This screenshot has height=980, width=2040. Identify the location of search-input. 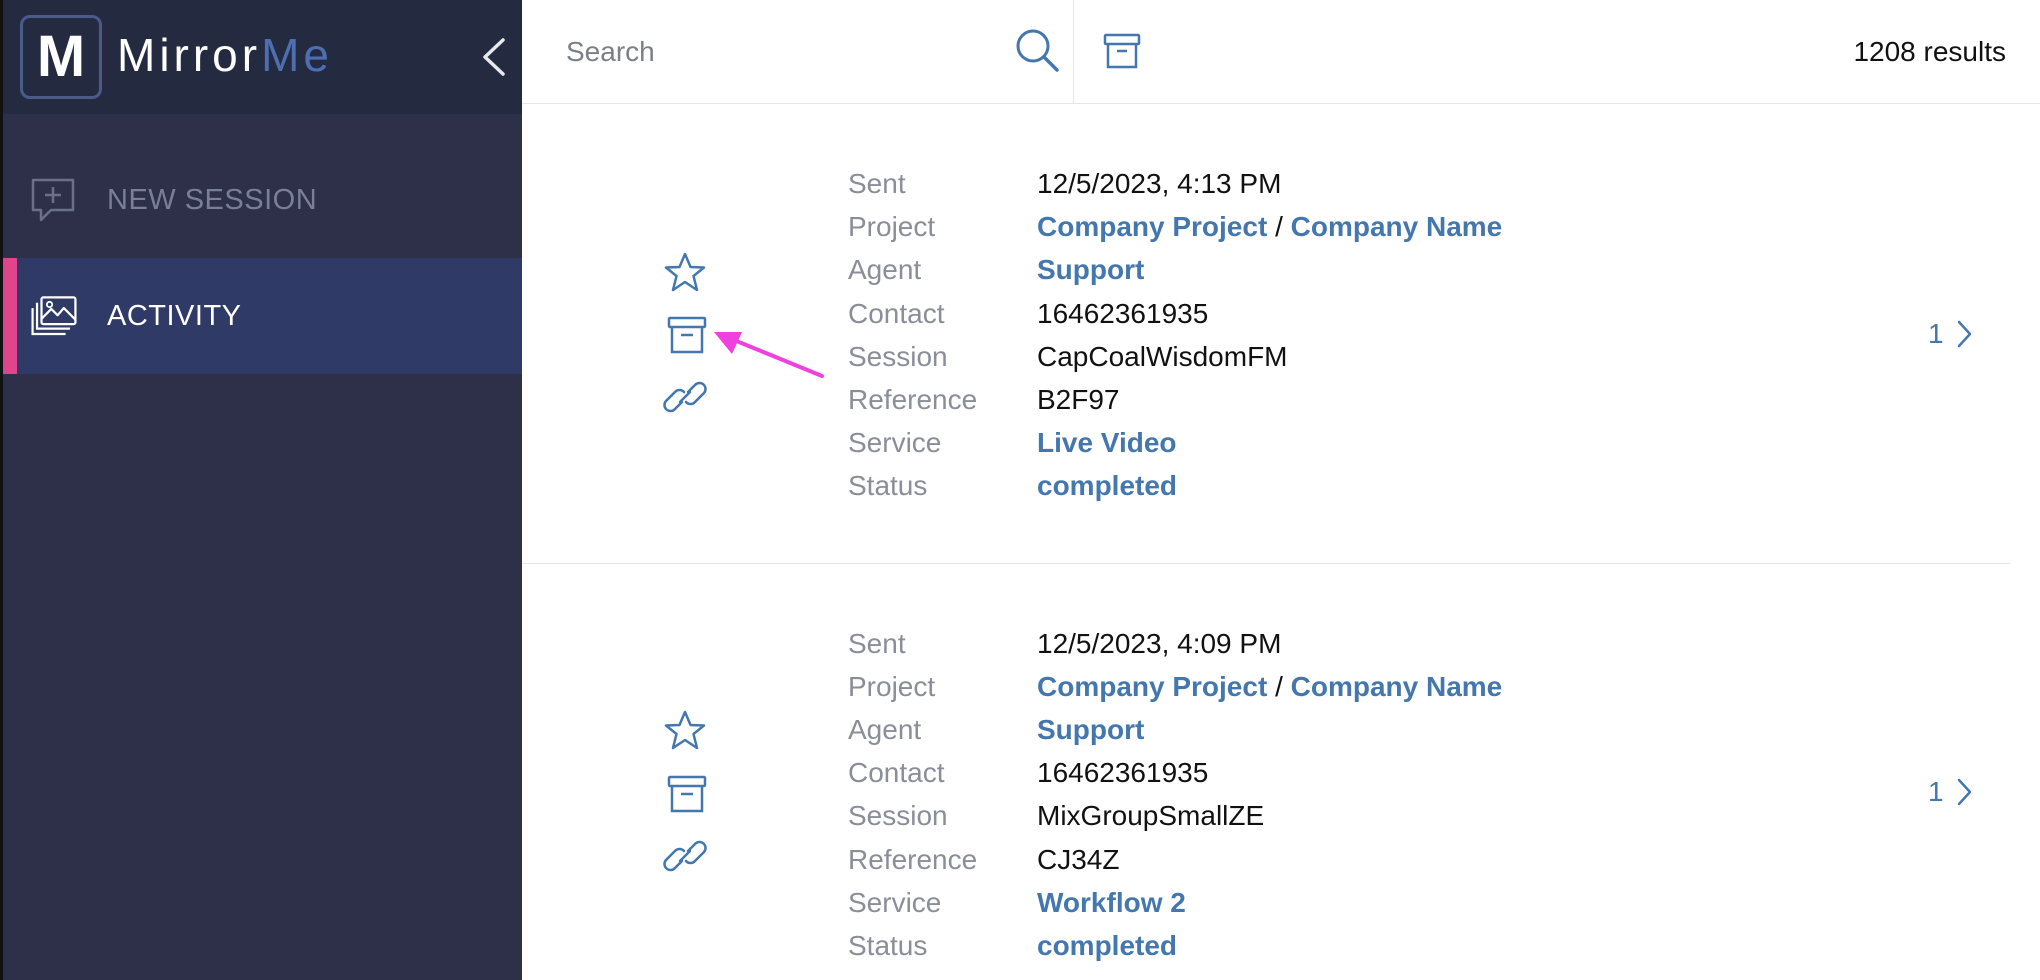
(786, 52).